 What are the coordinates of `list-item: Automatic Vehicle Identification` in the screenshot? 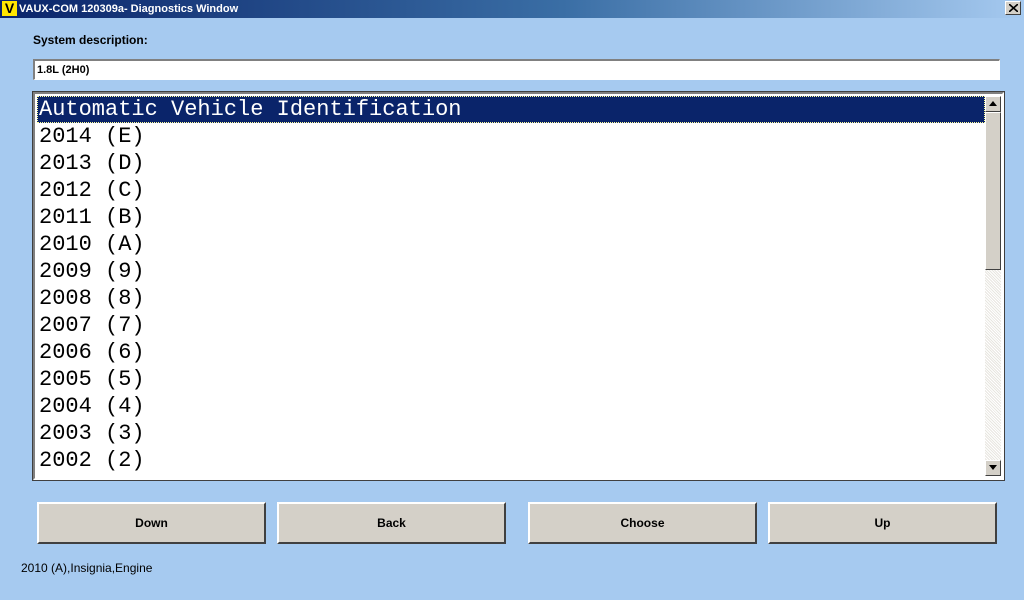 It's located at (511, 109).